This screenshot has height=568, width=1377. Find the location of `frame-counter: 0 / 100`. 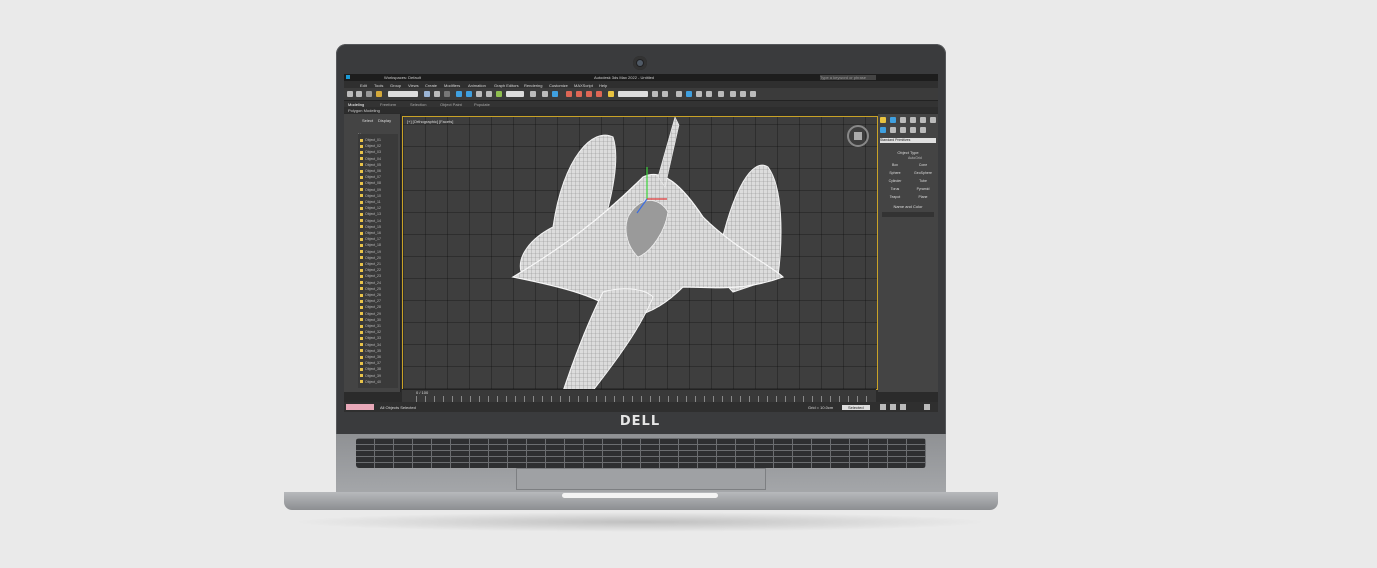

frame-counter: 0 / 100 is located at coordinates (422, 392).